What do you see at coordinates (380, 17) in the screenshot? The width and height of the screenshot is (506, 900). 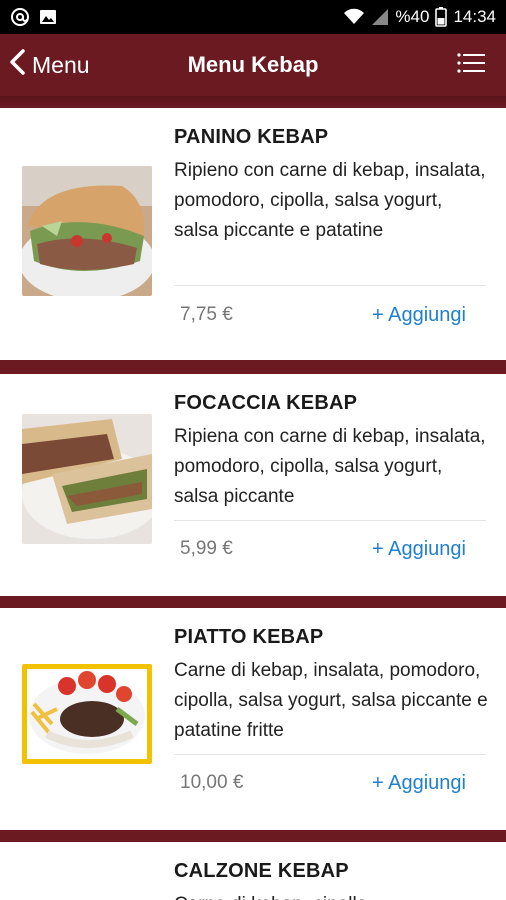 I see `signal-icon` at bounding box center [380, 17].